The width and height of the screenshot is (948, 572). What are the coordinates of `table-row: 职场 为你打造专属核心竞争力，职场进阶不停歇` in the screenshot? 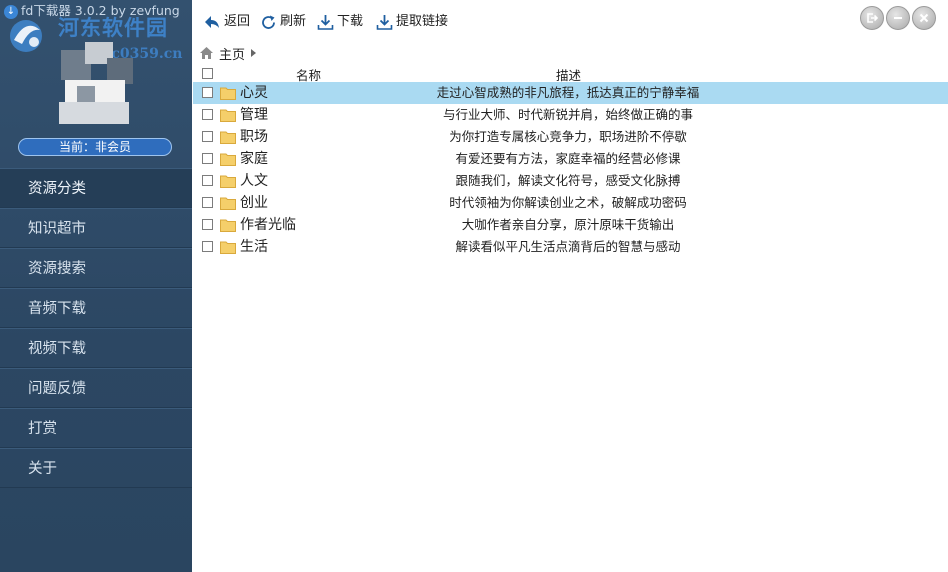 It's located at (570, 137).